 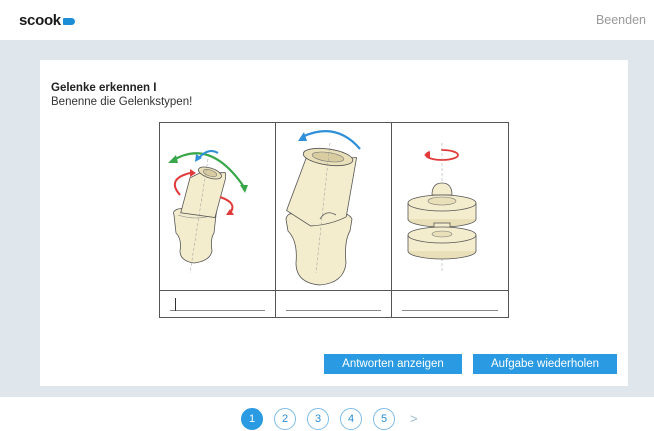 I want to click on hinge-joint-illustration, so click(x=323, y=208).